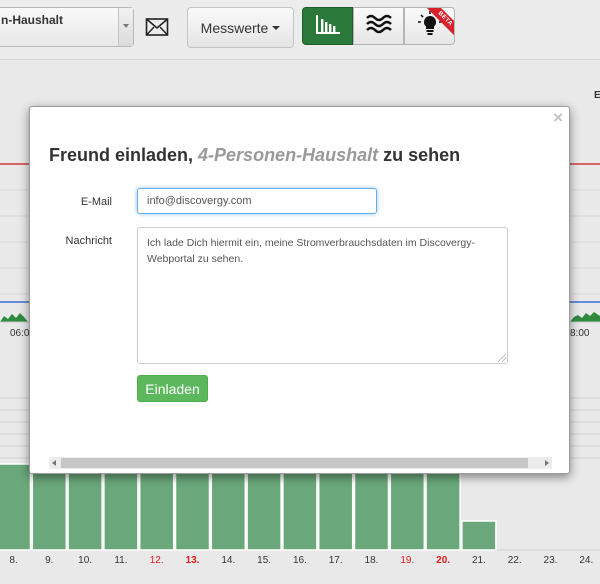 This screenshot has height=584, width=600. I want to click on day-tick-label: 8., so click(13, 560).